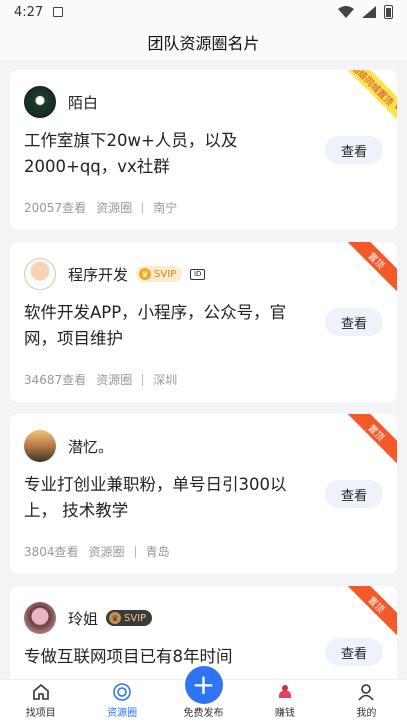  Describe the element at coordinates (285, 691) in the screenshot. I see `money-icon` at that location.